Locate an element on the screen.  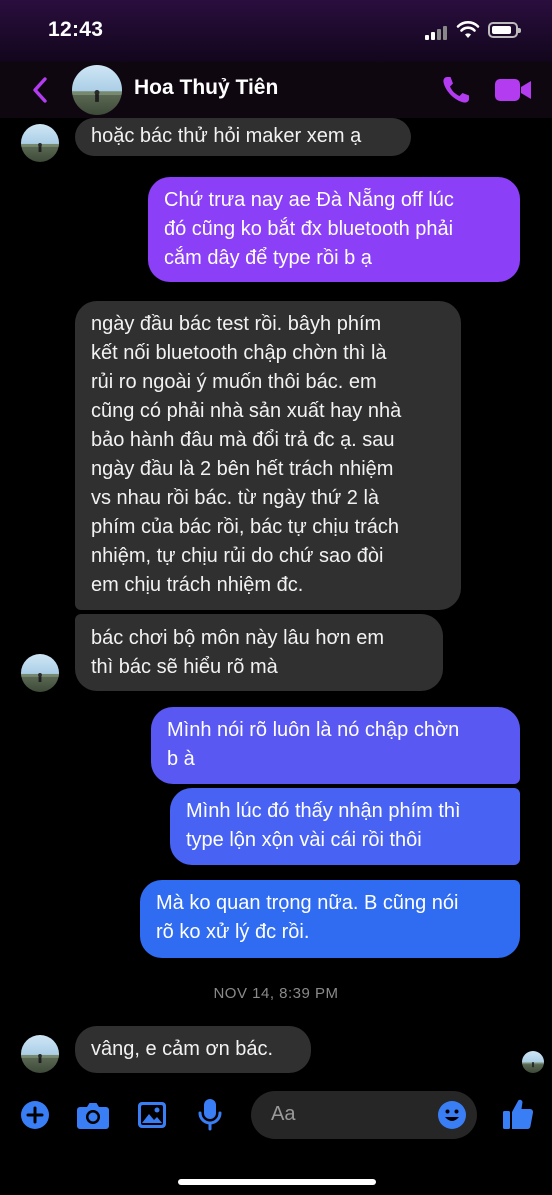
message-incoming: hoặc bác thử hỏi maker xem ạ is located at coordinates (243, 137).